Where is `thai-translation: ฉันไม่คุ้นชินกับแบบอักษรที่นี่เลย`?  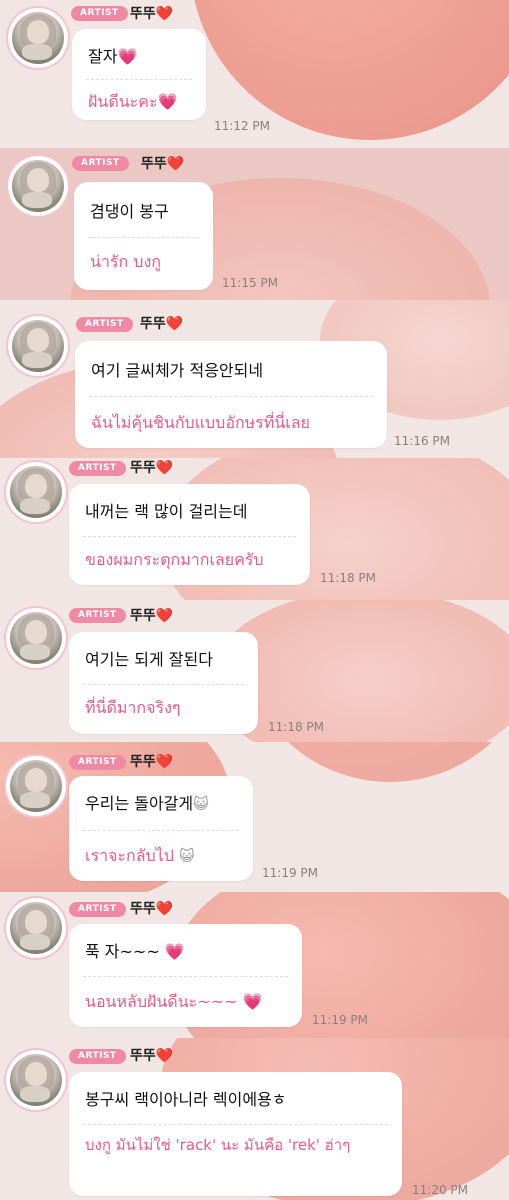 thai-translation: ฉันไม่คุ้นชินกับแบบอักษรที่นี่เลย is located at coordinates (200, 422).